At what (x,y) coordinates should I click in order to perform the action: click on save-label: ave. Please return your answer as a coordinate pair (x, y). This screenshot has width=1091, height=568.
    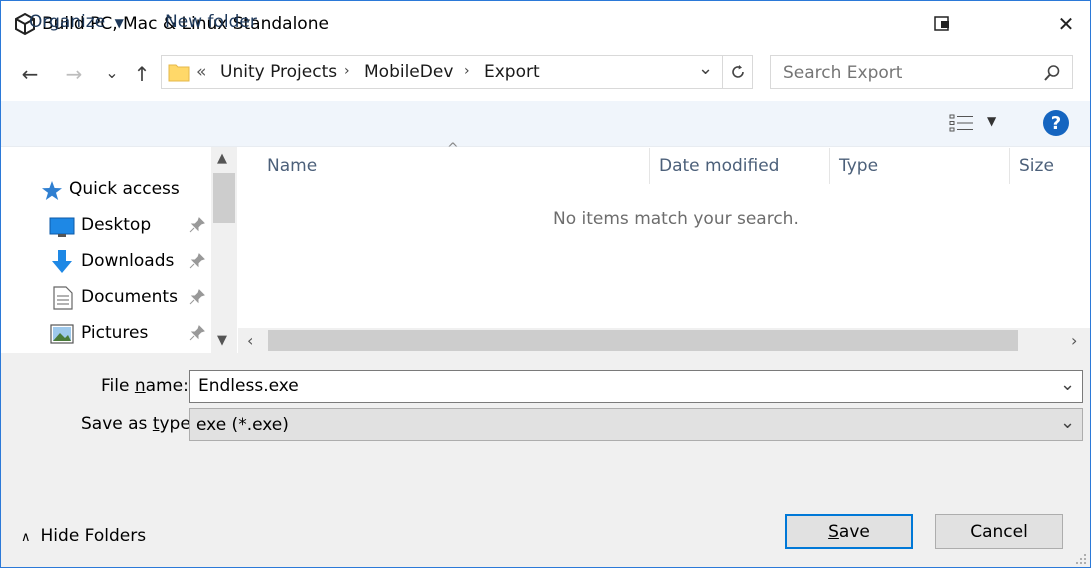
    Looking at the image, I should click on (854, 531).